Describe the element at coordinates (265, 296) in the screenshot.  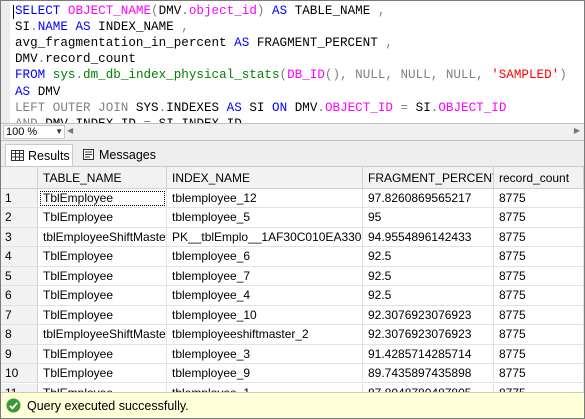
I see `table-cell: tblemployee_4` at that location.